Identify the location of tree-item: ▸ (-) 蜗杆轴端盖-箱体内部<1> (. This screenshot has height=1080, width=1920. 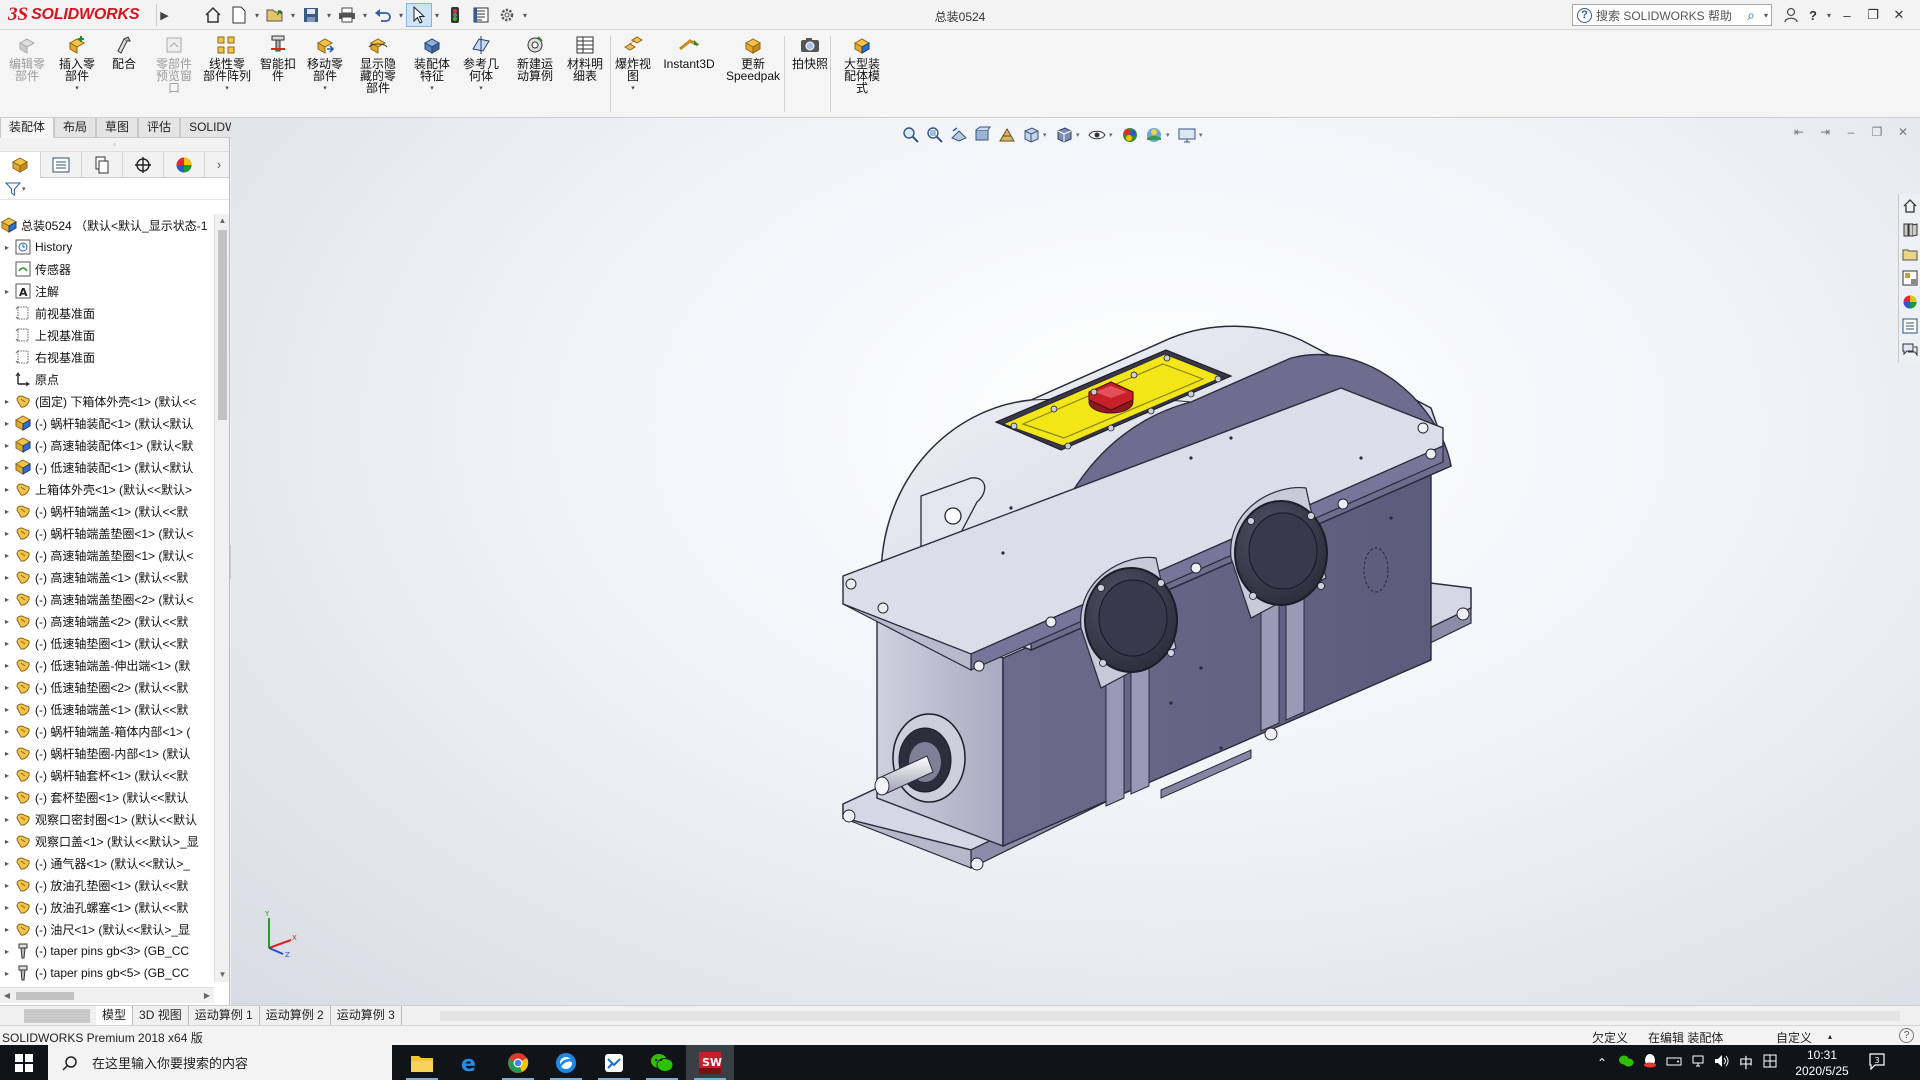
(107, 731).